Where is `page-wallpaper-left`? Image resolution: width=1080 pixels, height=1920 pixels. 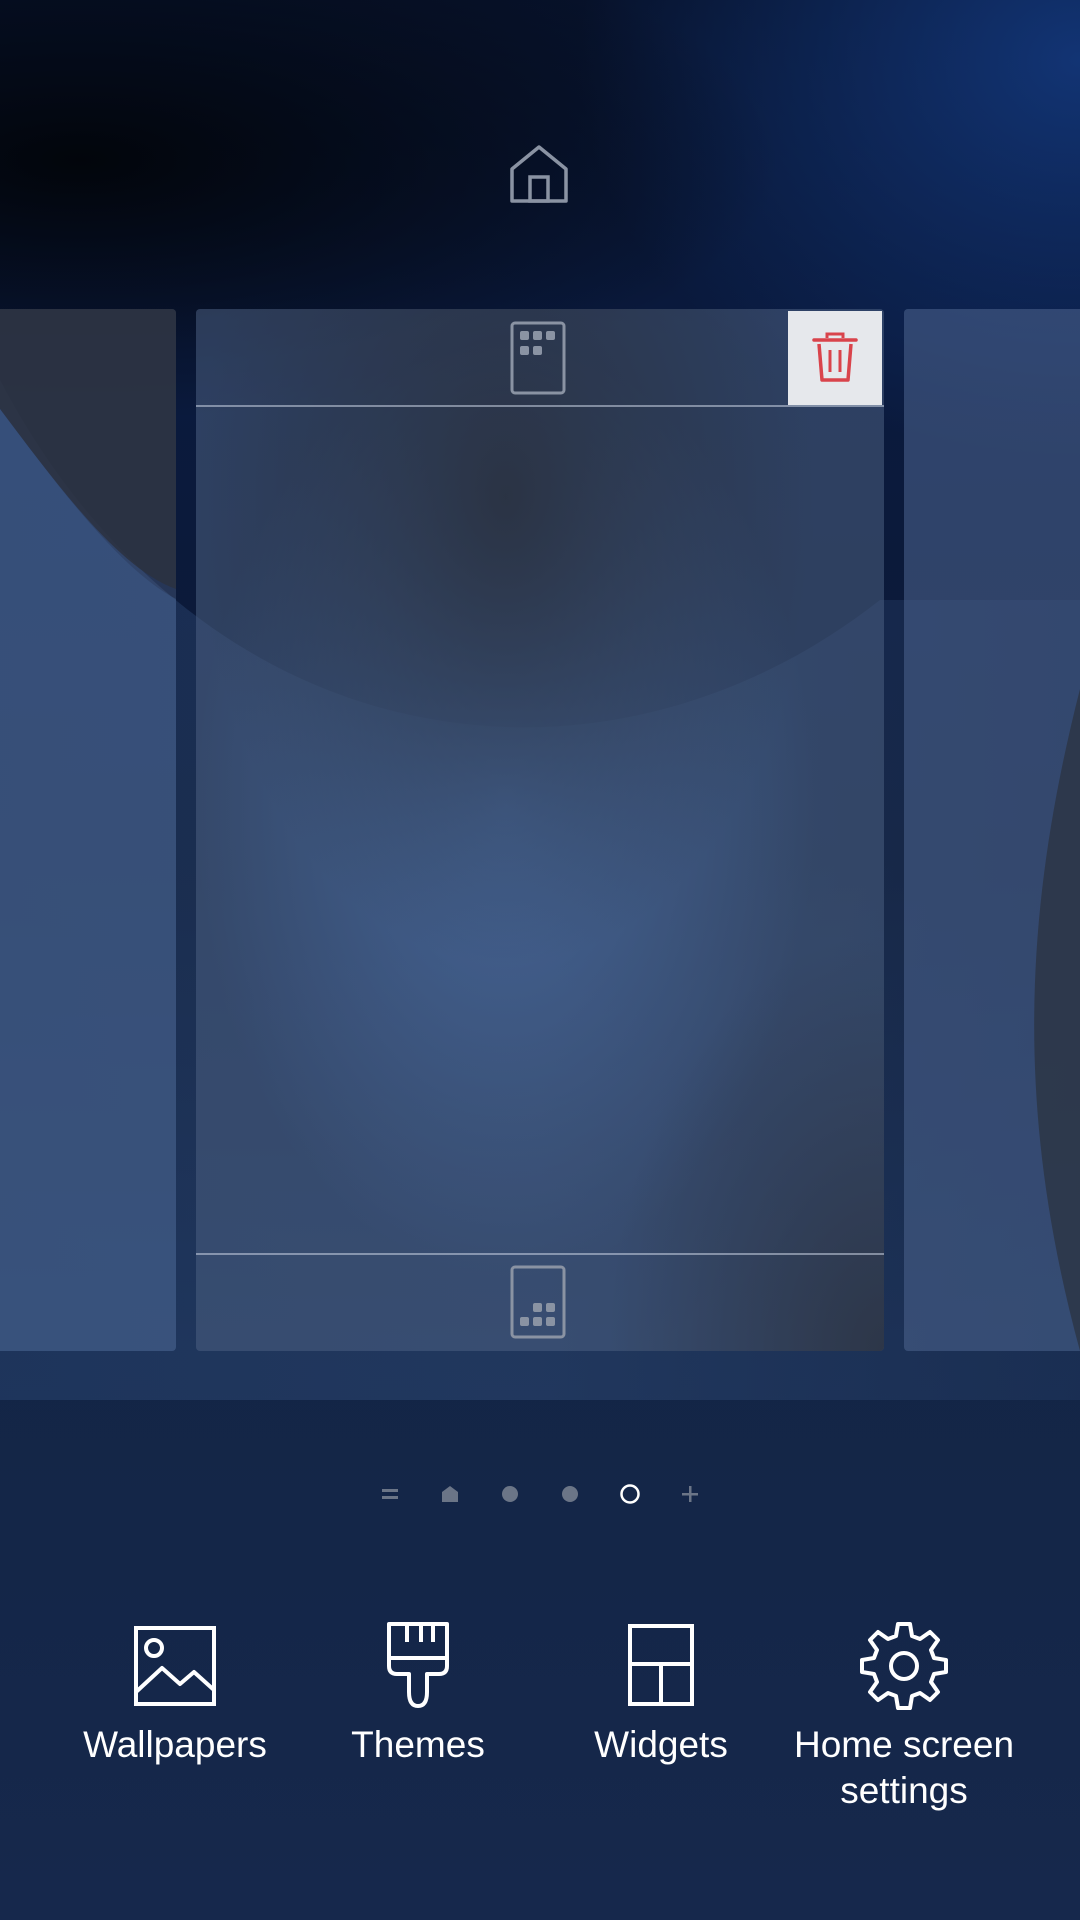 page-wallpaper-left is located at coordinates (88, 830).